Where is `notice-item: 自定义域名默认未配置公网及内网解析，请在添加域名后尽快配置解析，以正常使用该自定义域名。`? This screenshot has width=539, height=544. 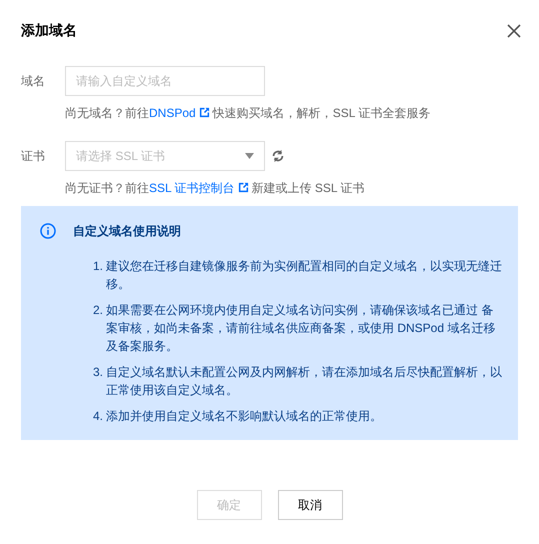 notice-item: 自定义域名默认未配置公网及内网解析，请在添加域名后尽快配置解析，以正常使用该自定义域名。 is located at coordinates (304, 381).